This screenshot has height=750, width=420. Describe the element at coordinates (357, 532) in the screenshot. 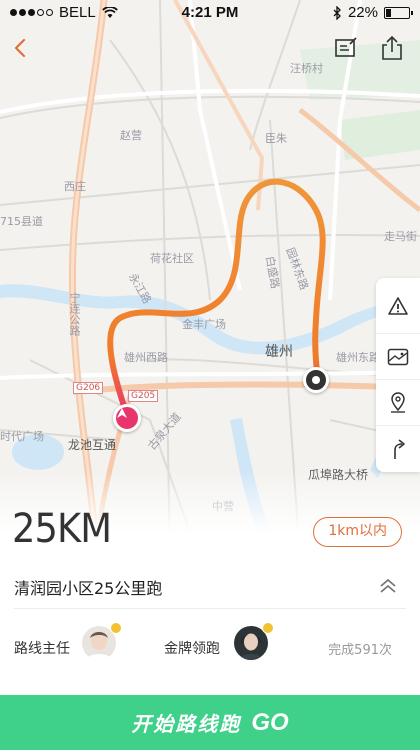

I see `range-badge: 1km以内` at that location.